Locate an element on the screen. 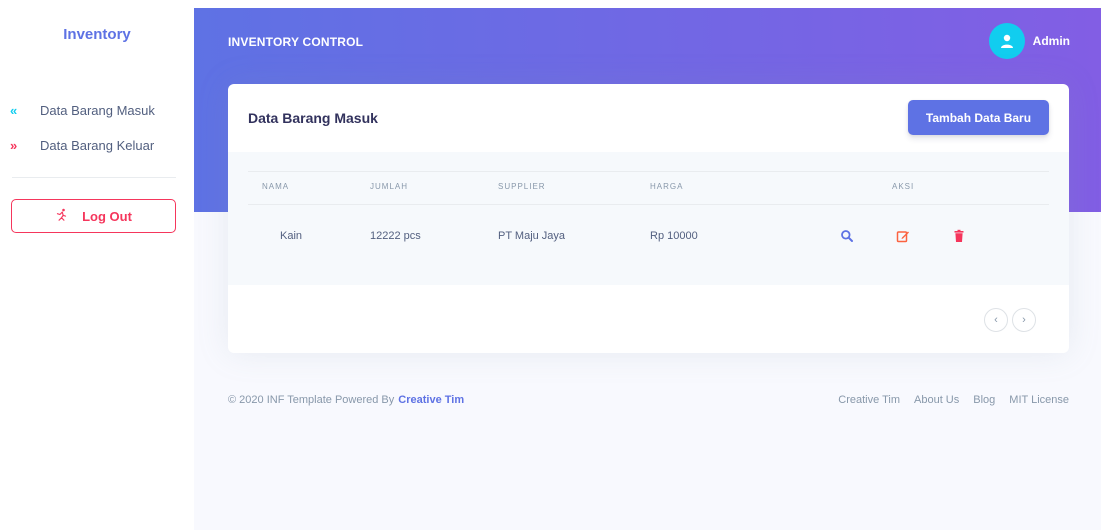 This screenshot has width=1101, height=530. footer-link-about-us: About Us is located at coordinates (936, 400).